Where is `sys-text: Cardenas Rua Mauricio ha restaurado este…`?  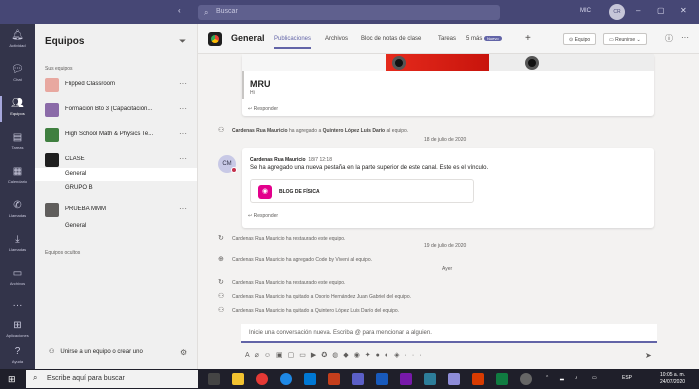
sys-text: Cardenas Rua Mauricio ha restaurado este… is located at coordinates (289, 283).